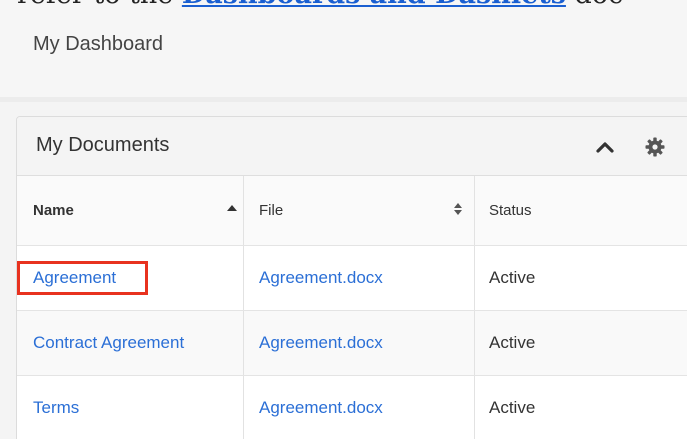 Image resolution: width=687 pixels, height=439 pixels. Describe the element at coordinates (510, 210) in the screenshot. I see `column-header-status-label: Status` at that location.